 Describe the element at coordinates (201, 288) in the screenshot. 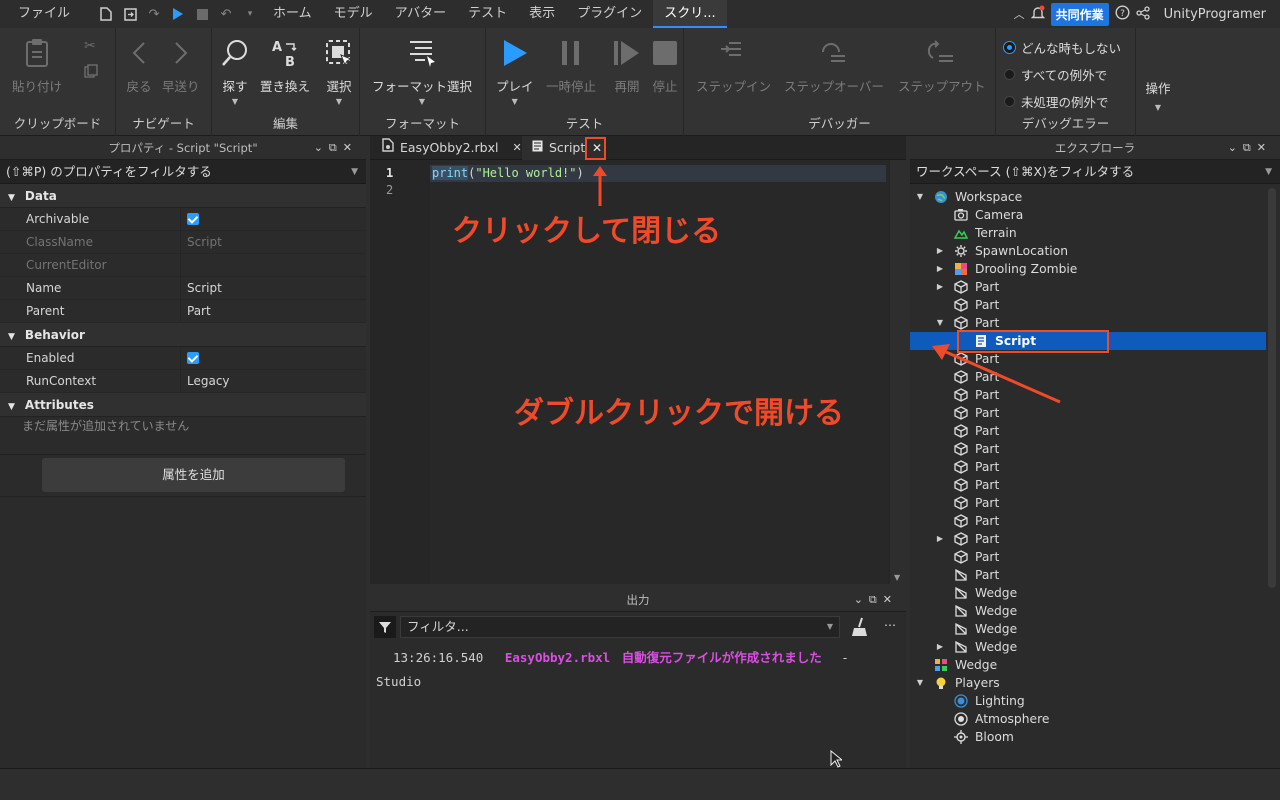

I see `name-value-field: Script` at that location.